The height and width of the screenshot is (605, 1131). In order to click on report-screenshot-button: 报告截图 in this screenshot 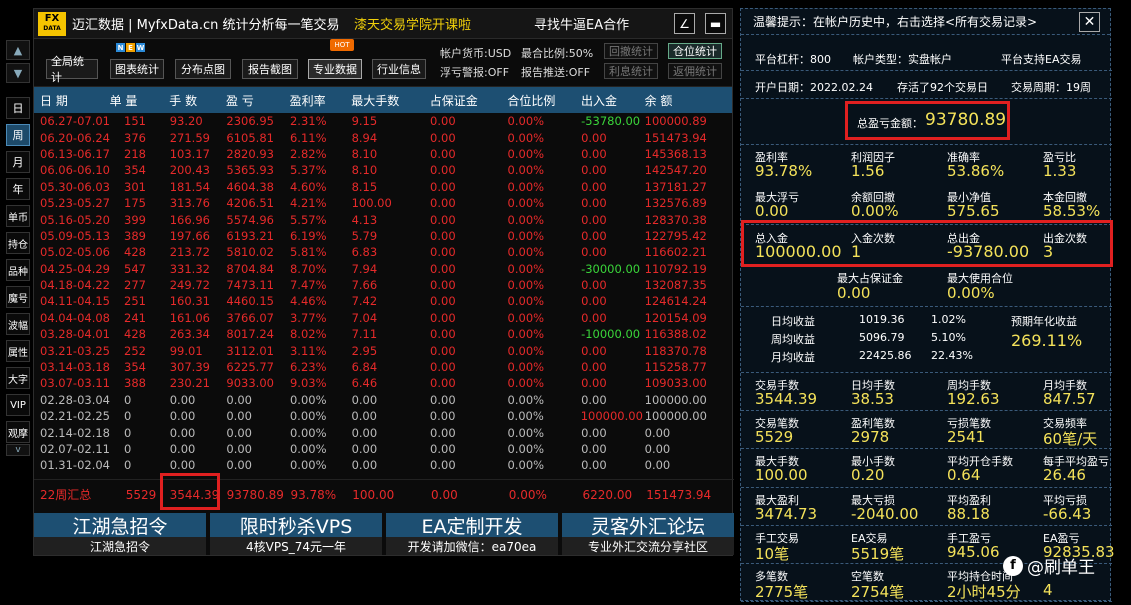, I will do `click(270, 69)`.